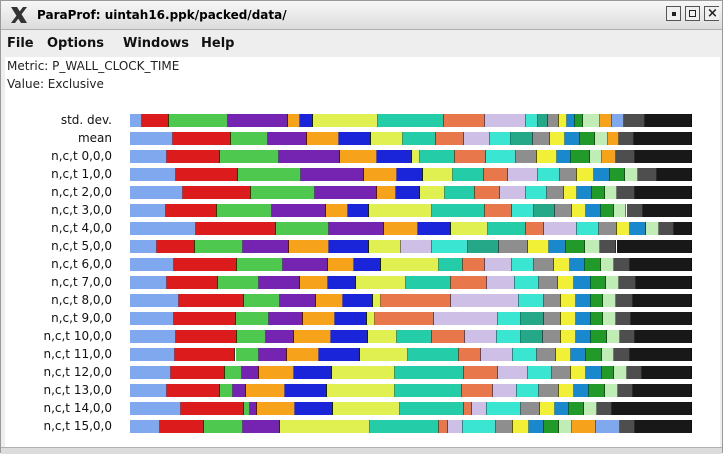  I want to click on minimize-icon, so click(673, 13).